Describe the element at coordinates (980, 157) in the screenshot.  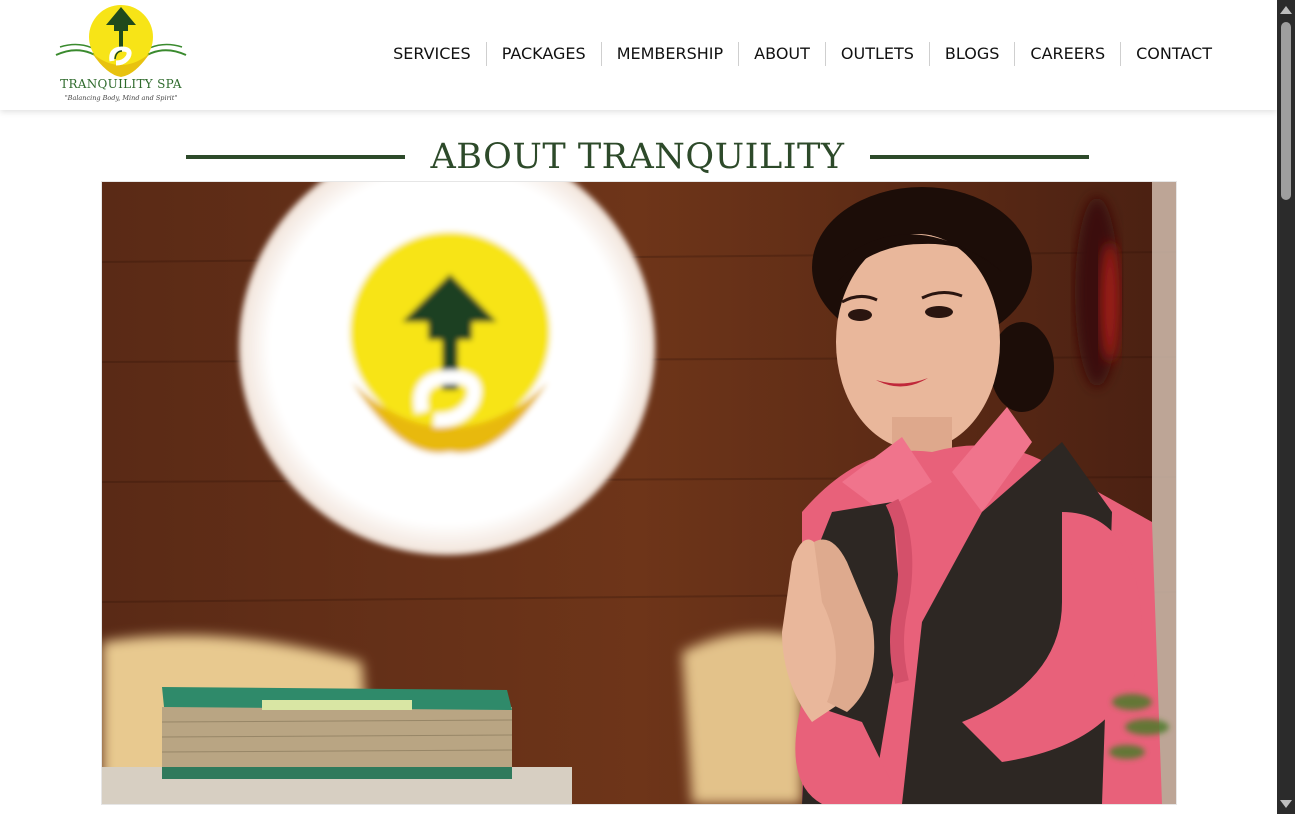
I see `heading-rule-right` at that location.